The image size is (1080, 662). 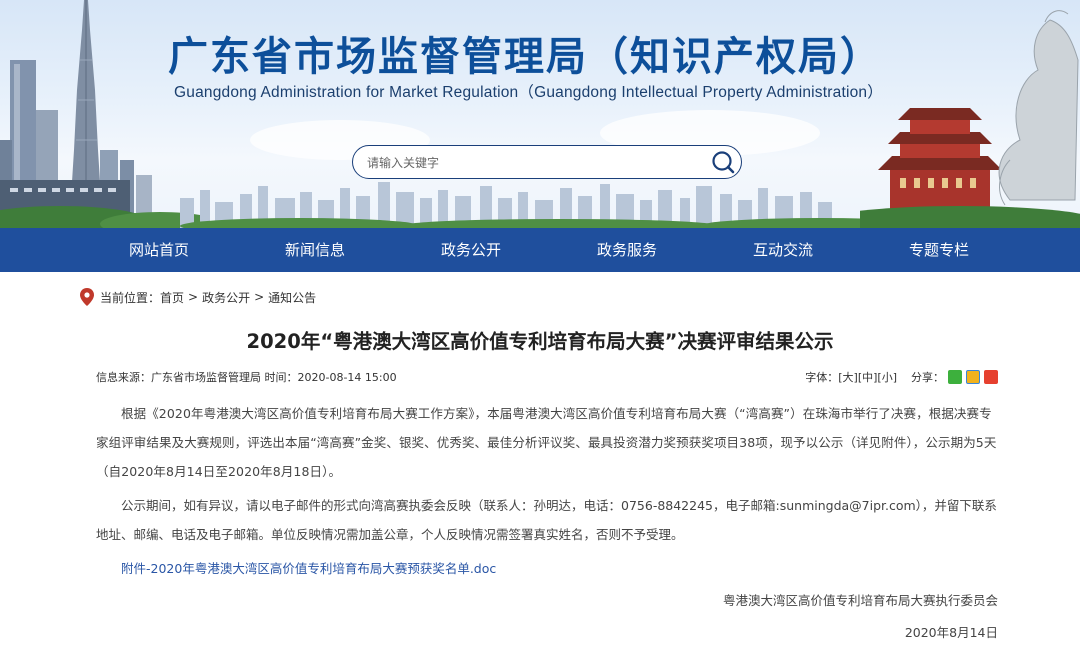 I want to click on pavilion-statue-illustration, so click(x=970, y=119).